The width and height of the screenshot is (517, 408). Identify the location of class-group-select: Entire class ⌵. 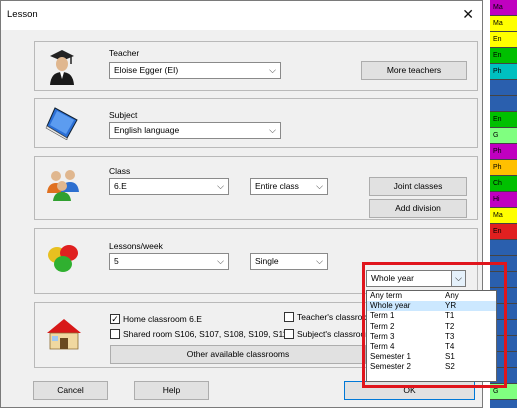
(289, 186).